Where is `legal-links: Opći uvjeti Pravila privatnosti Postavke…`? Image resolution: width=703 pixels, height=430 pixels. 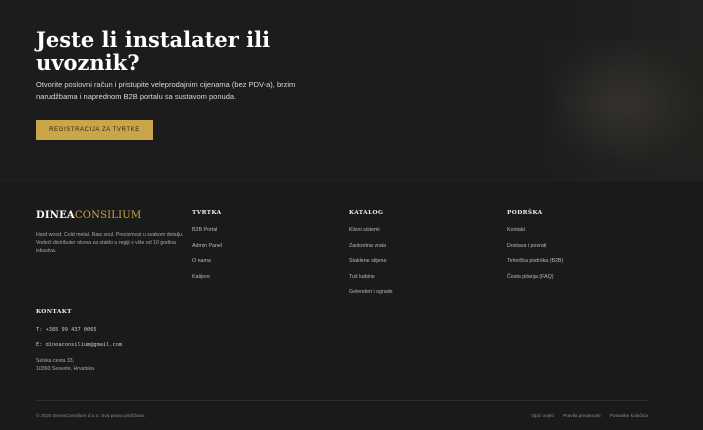
legal-links: Opći uvjeti Pravila privatnosti Postavke… is located at coordinates (589, 416).